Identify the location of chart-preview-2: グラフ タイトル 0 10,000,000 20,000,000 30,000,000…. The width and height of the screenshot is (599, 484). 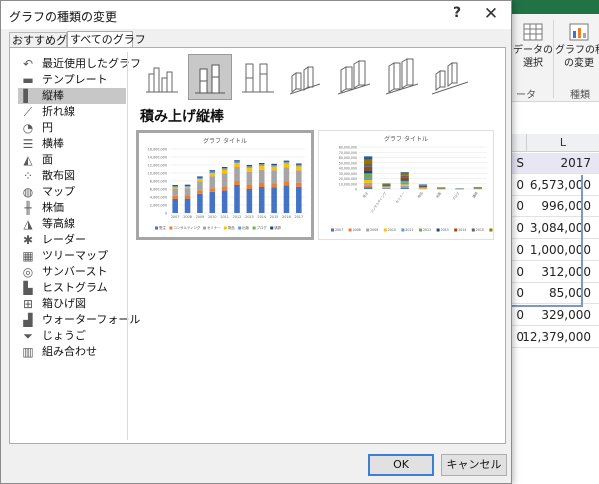
(406, 185).